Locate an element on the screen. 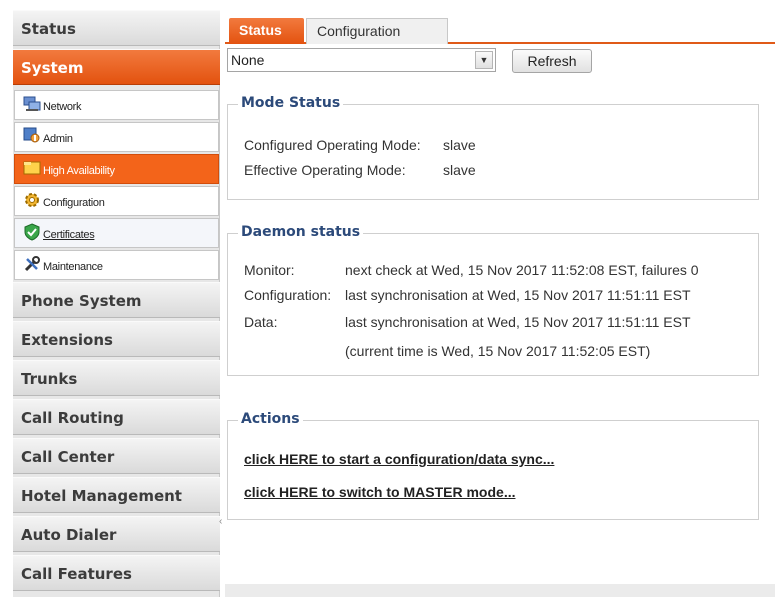 This screenshot has width=775, height=597. sidebar-item-high-availability: High Availability is located at coordinates (116, 169).